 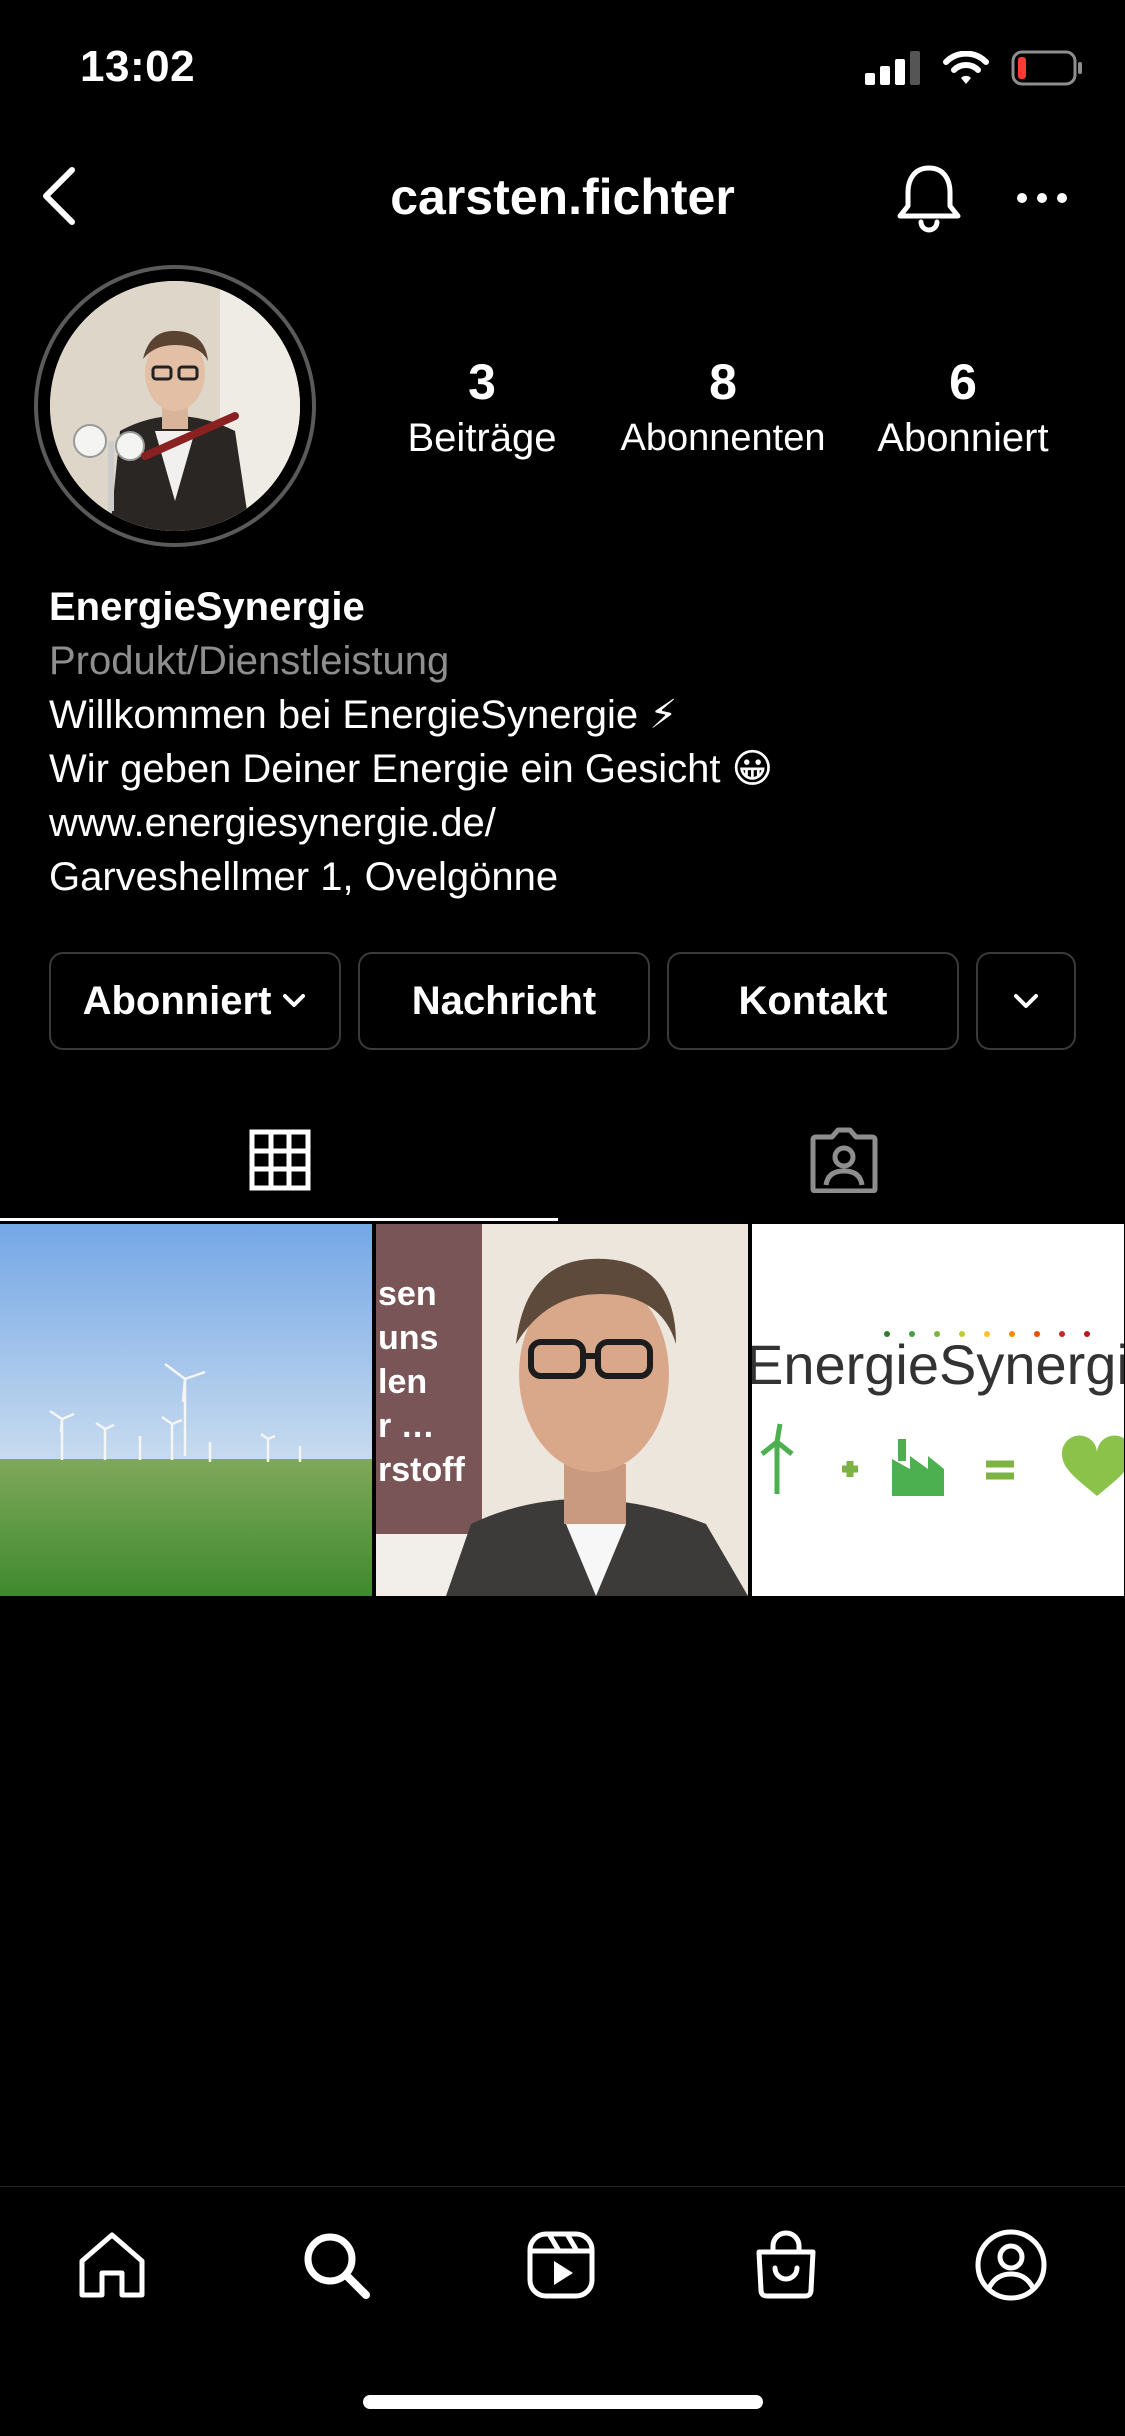 I want to click on more-options-button, so click(x=1042, y=198).